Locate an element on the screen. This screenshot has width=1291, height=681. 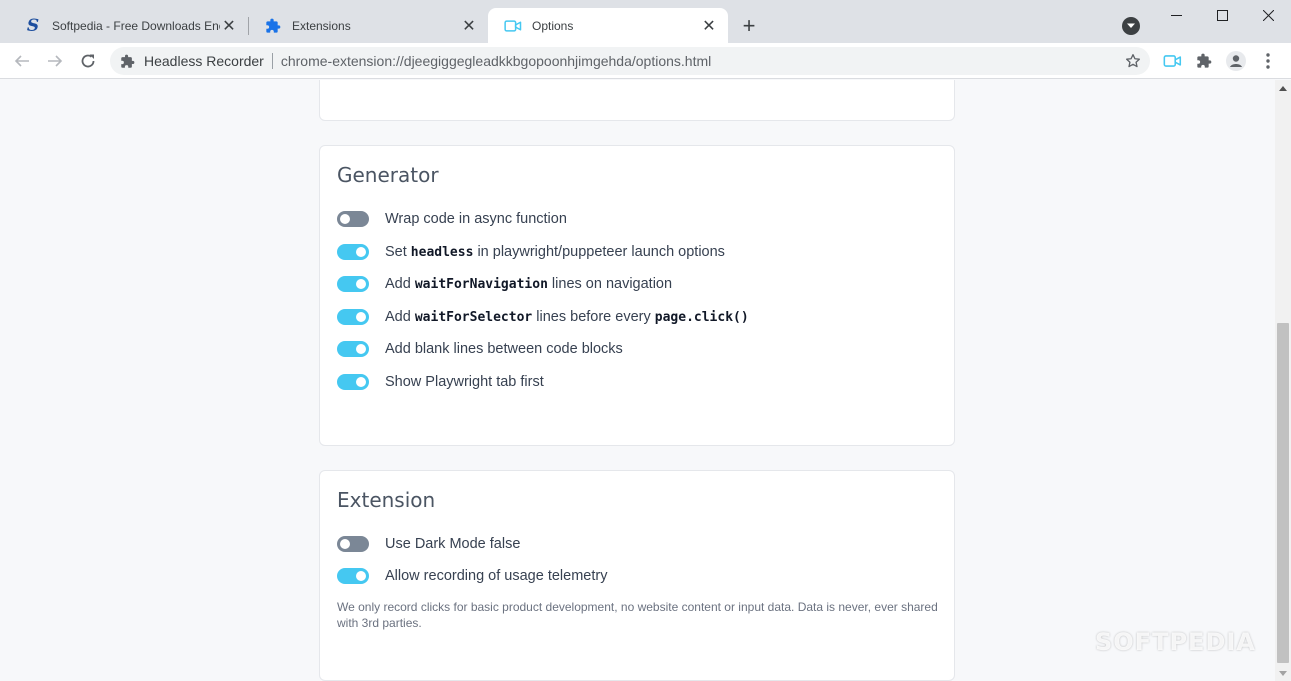
option-row: Add blank lines between code blocks is located at coordinates (480, 349).